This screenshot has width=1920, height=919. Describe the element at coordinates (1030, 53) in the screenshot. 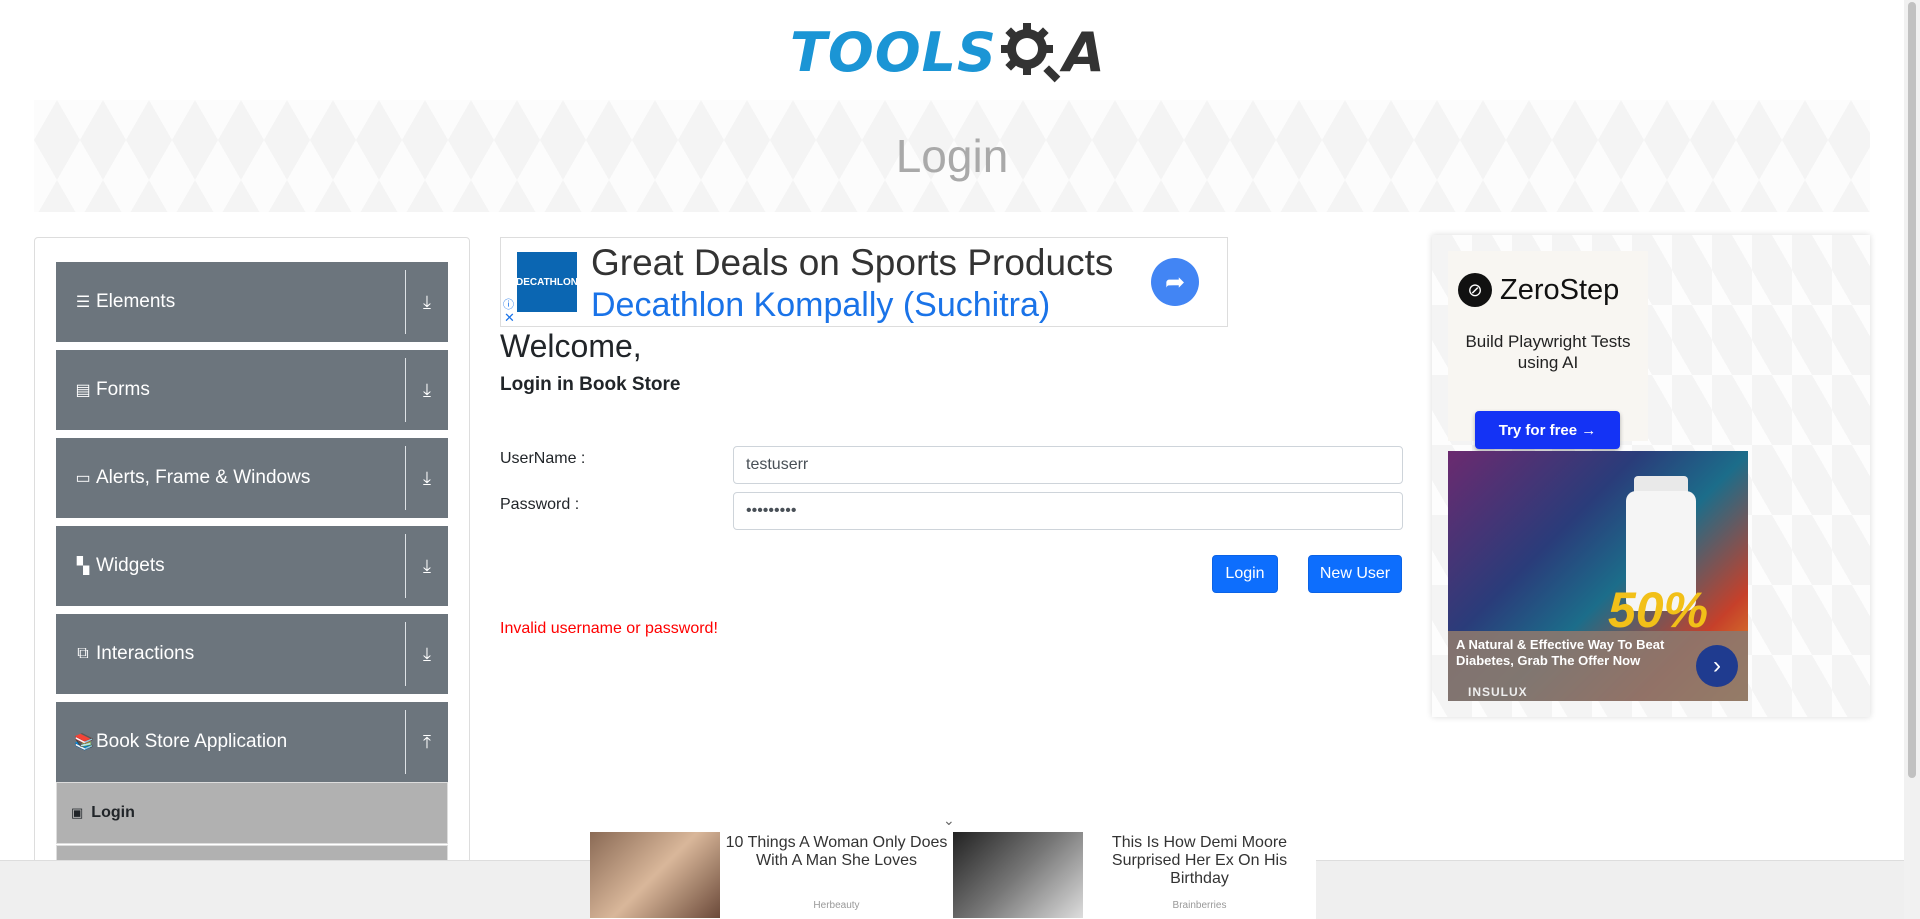

I see `gear-magnifier-icon` at that location.